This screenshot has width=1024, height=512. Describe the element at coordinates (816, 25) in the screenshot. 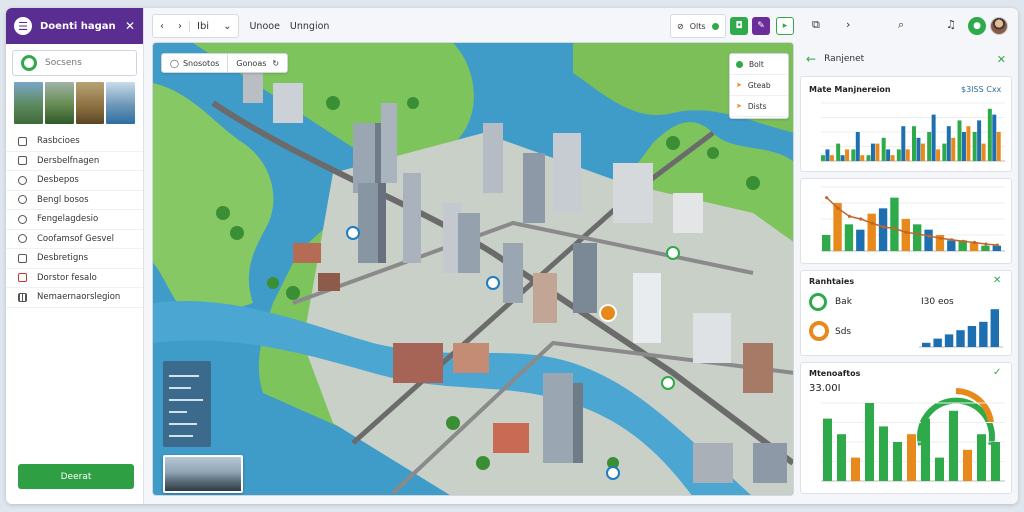

I see `frame-icon: ⧉` at that location.